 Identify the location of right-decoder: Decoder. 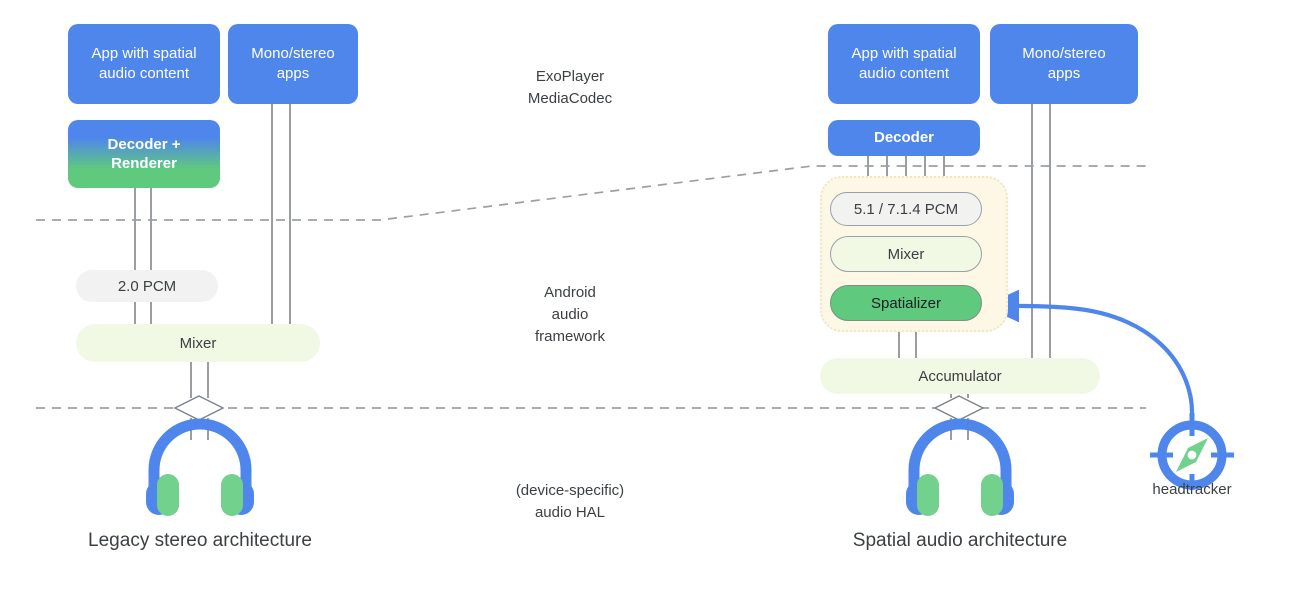
(904, 138).